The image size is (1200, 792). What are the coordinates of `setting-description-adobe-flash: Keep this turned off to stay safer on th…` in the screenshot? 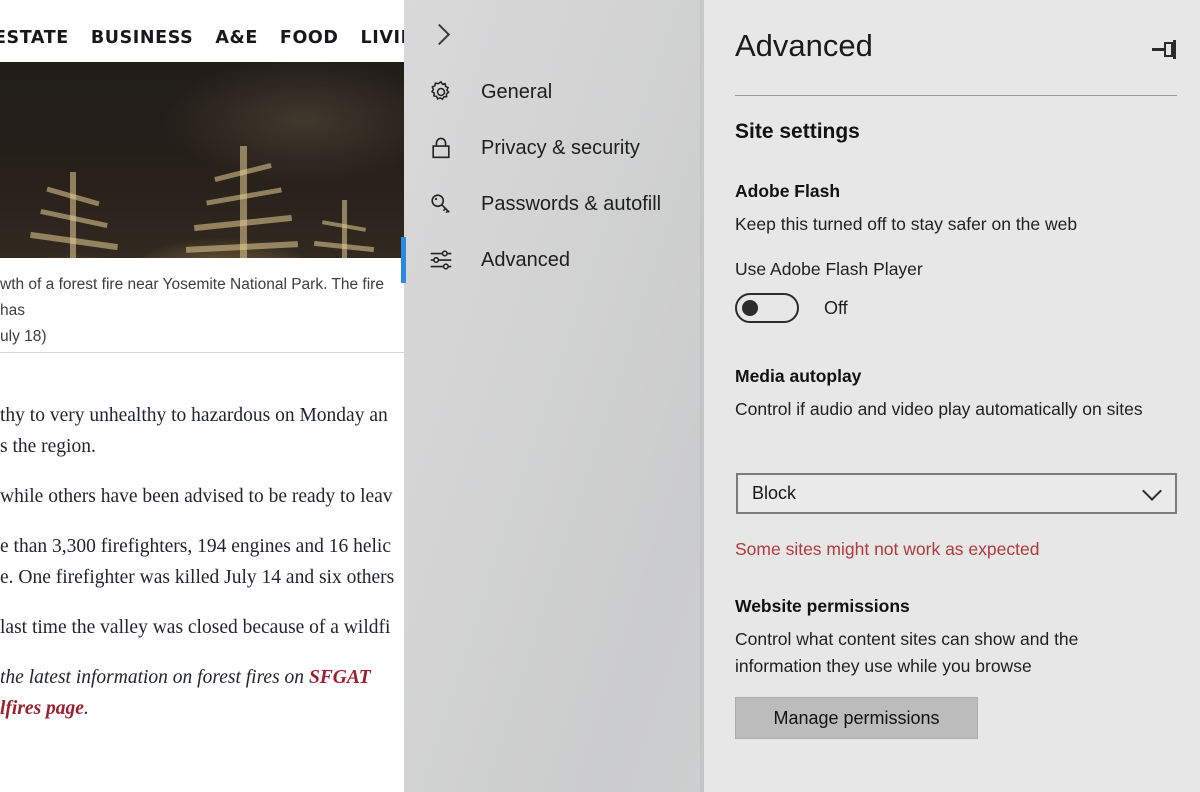 It's located at (906, 224).